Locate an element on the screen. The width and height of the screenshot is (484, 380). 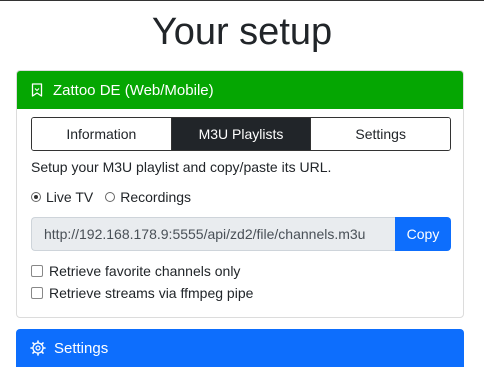
checkbox-ffmpeg-box is located at coordinates (37, 293).